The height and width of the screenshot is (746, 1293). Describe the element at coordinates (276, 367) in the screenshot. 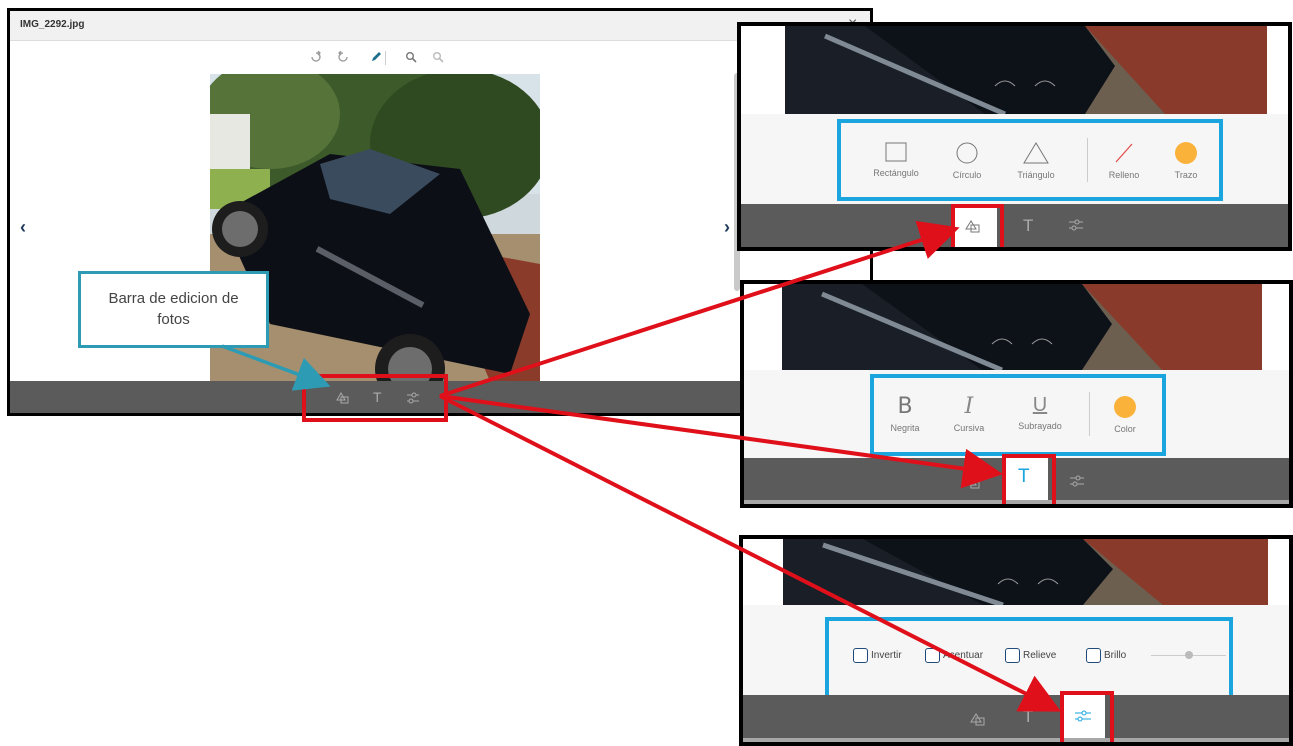

I see `callout-arrow` at that location.